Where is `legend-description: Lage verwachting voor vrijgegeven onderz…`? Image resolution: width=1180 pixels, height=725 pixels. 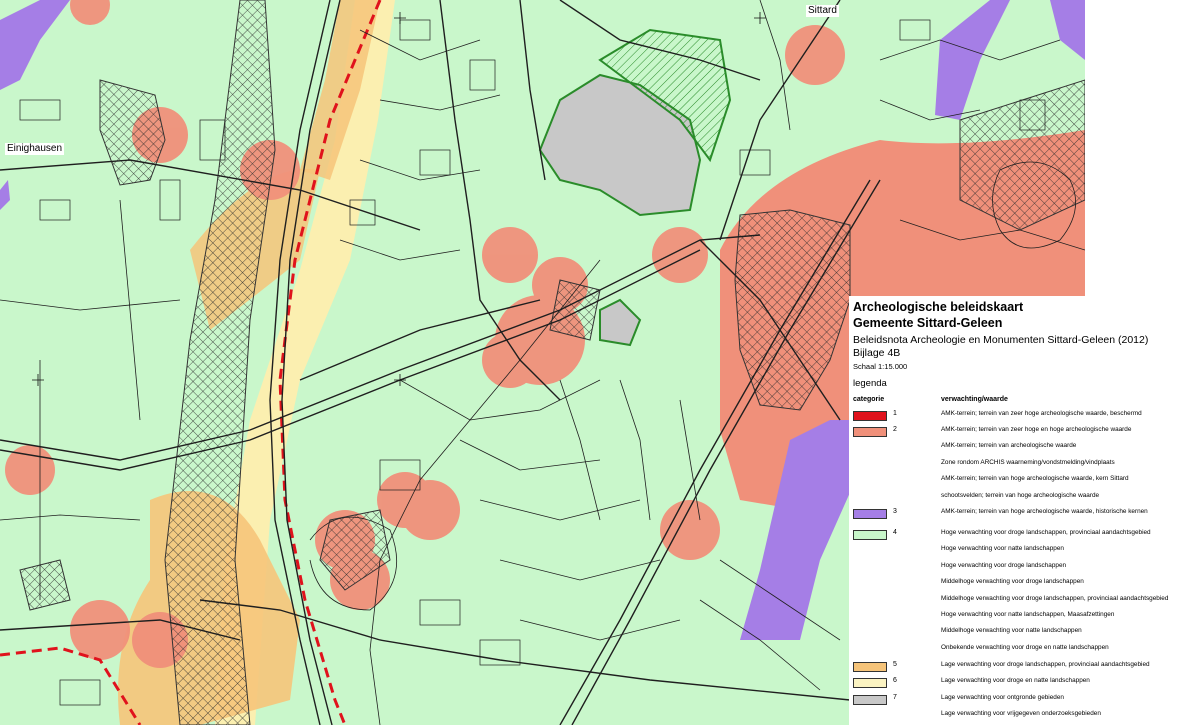 legend-description: Lage verwachting voor vrijgegeven onderz… is located at coordinates (1021, 713).